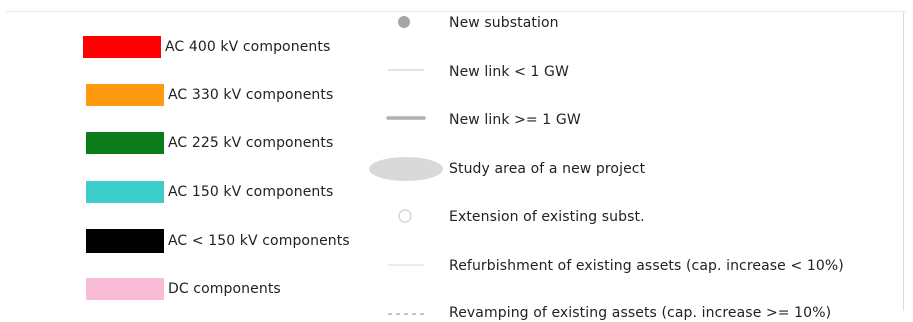 Image resolution: width=913 pixels, height=322 pixels. What do you see at coordinates (547, 169) in the screenshot?
I see `legend-label-study-area: Study area of a new project` at bounding box center [547, 169].